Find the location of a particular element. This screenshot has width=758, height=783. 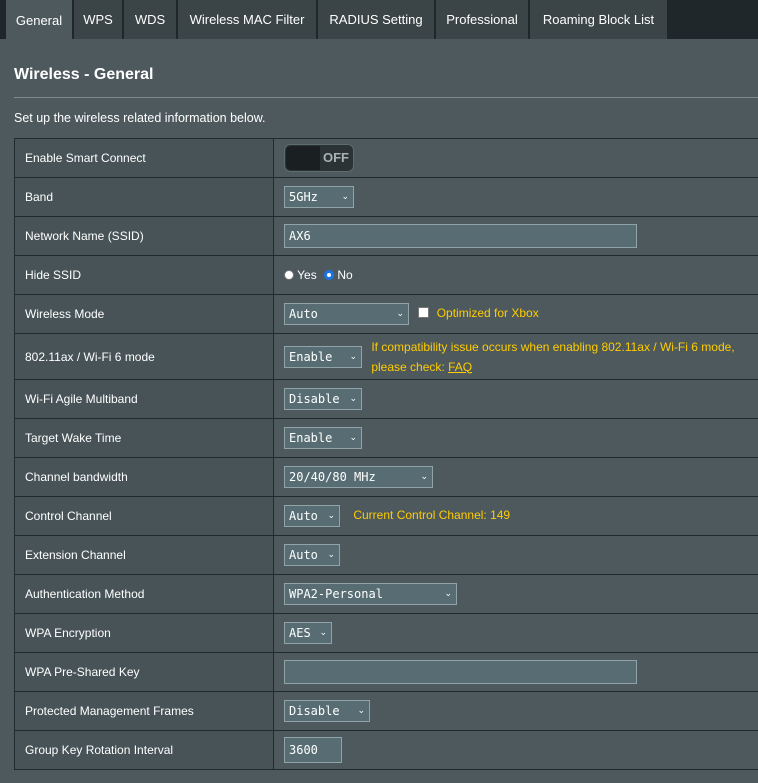

wifi6-mode-label: 802.11ax / Wi-Fi 6 mode is located at coordinates (144, 356).